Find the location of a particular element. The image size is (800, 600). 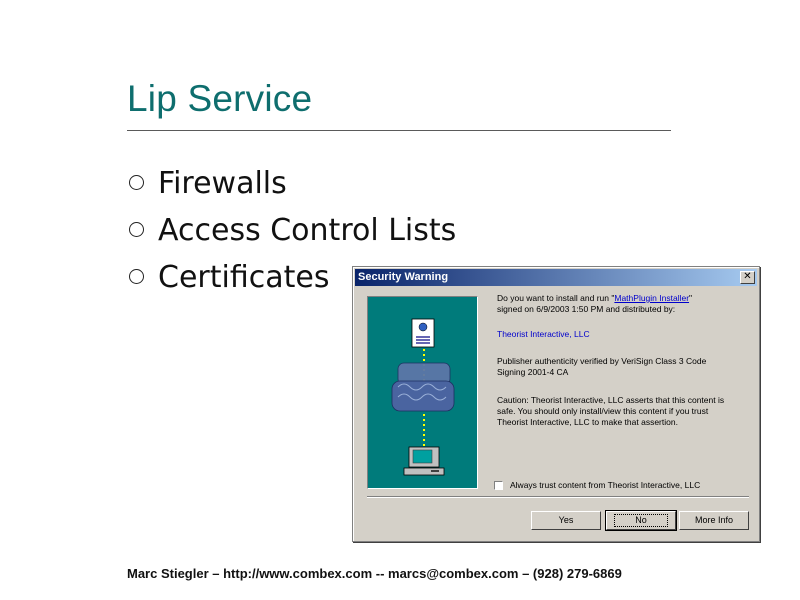

yes-button-label: Yes is located at coordinates (566, 520).